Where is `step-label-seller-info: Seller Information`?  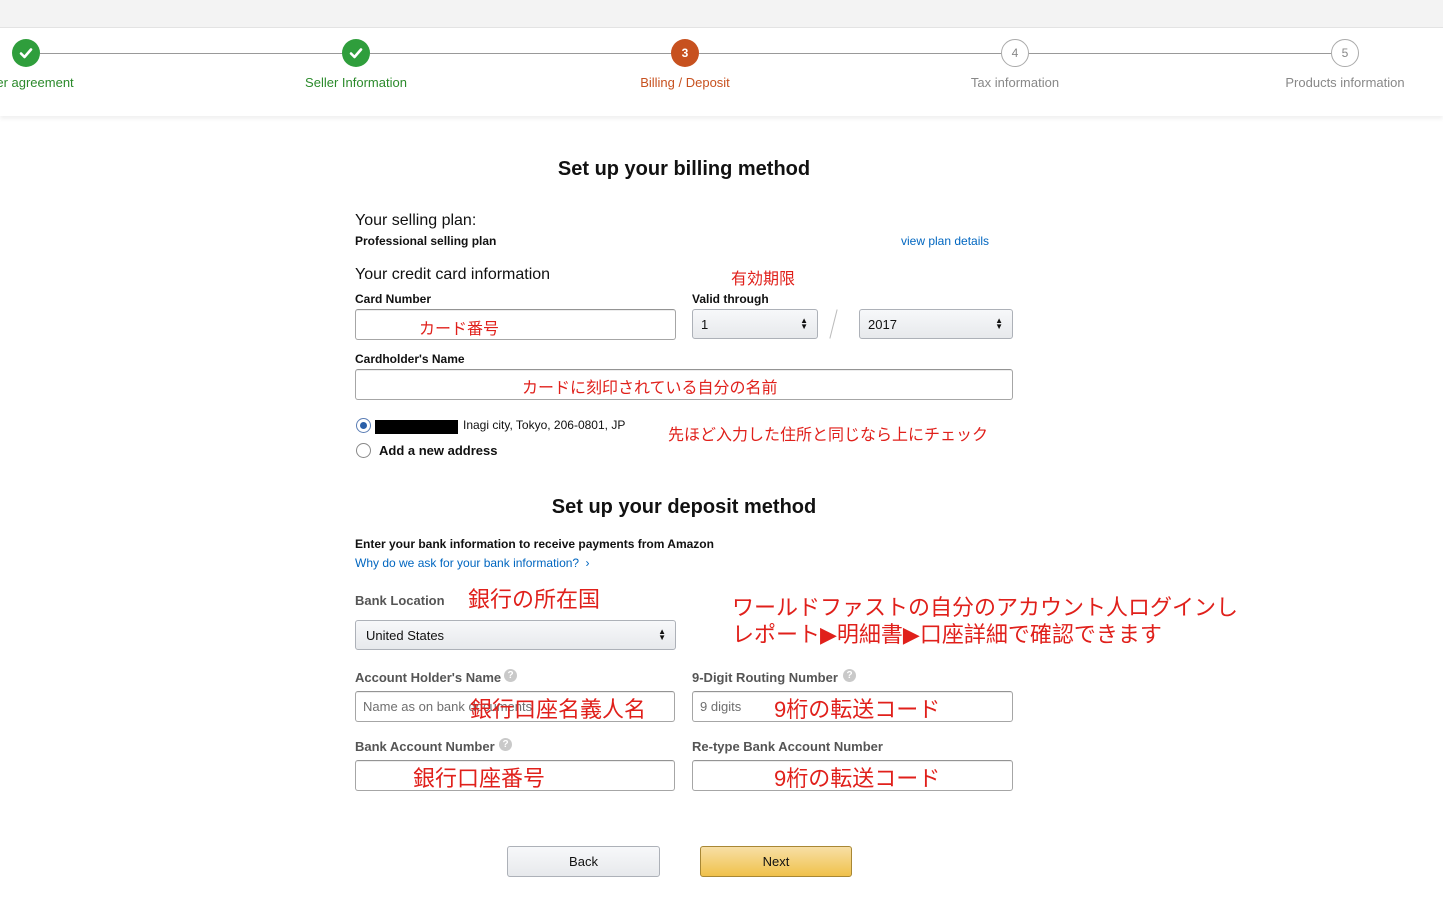 step-label-seller-info: Seller Information is located at coordinates (356, 82).